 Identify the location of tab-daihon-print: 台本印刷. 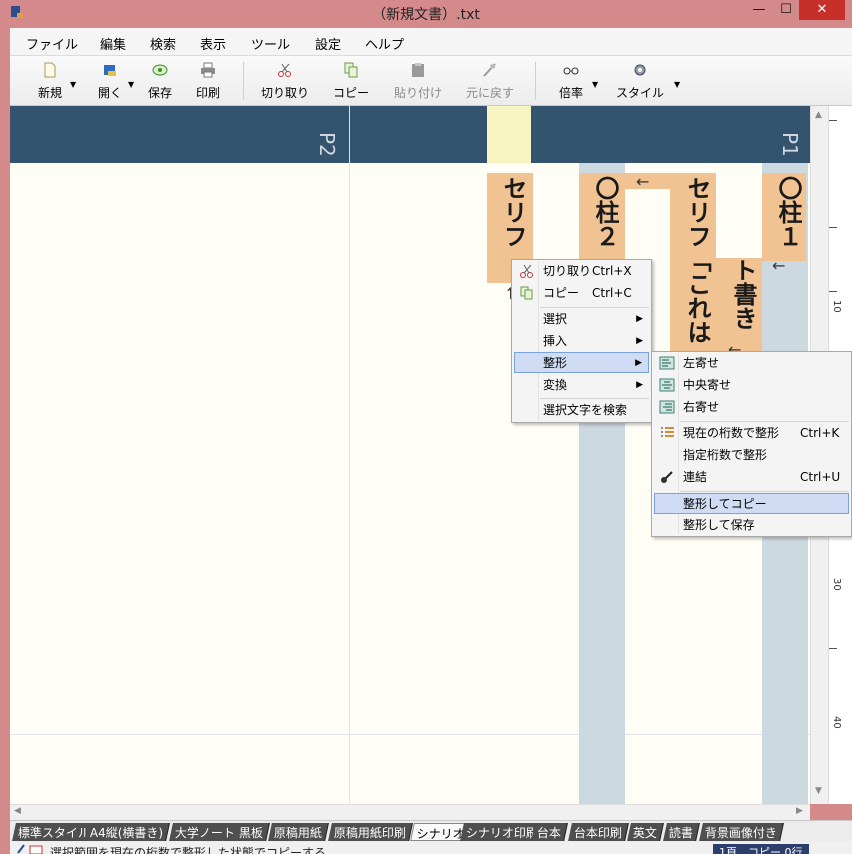
(598, 832).